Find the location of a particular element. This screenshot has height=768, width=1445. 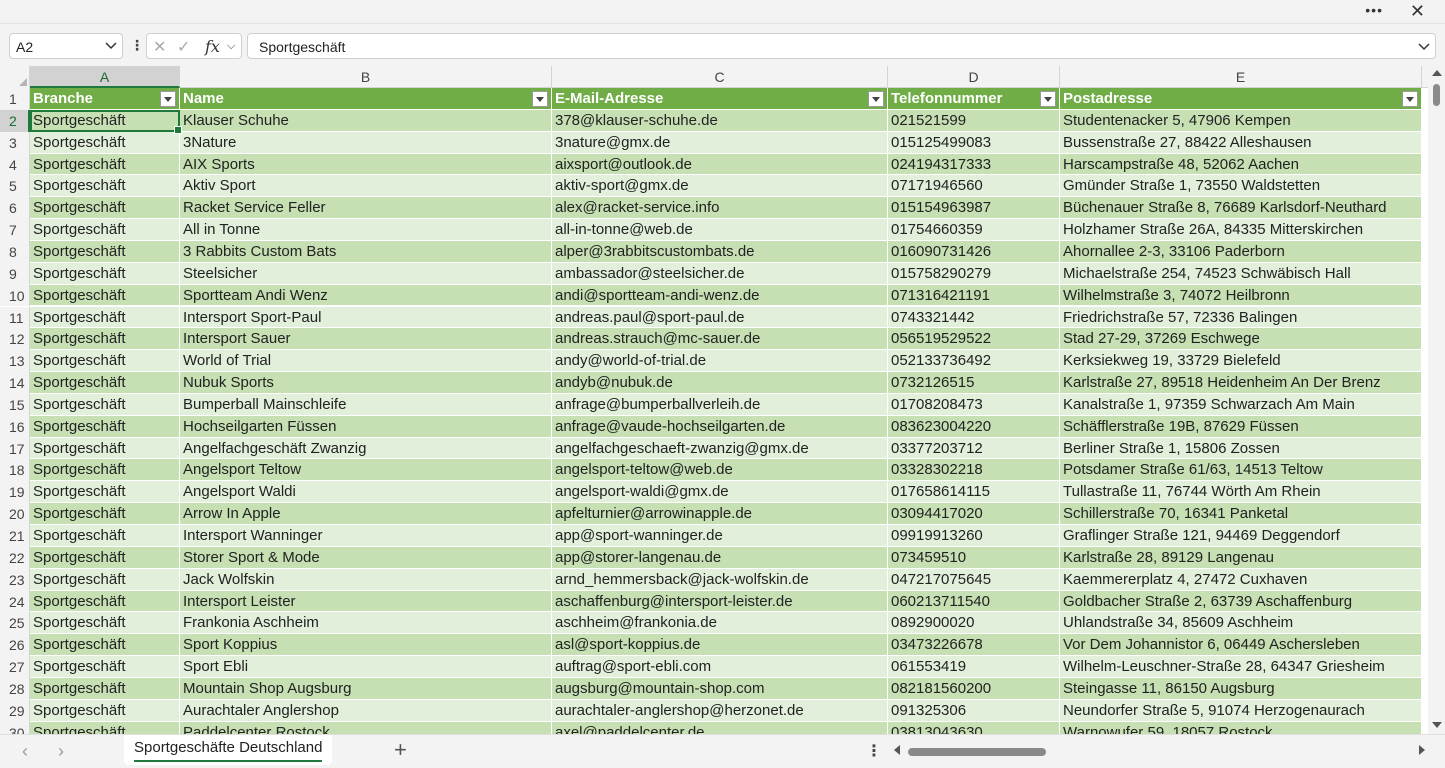

table-cell: 3Nature is located at coordinates (366, 142).